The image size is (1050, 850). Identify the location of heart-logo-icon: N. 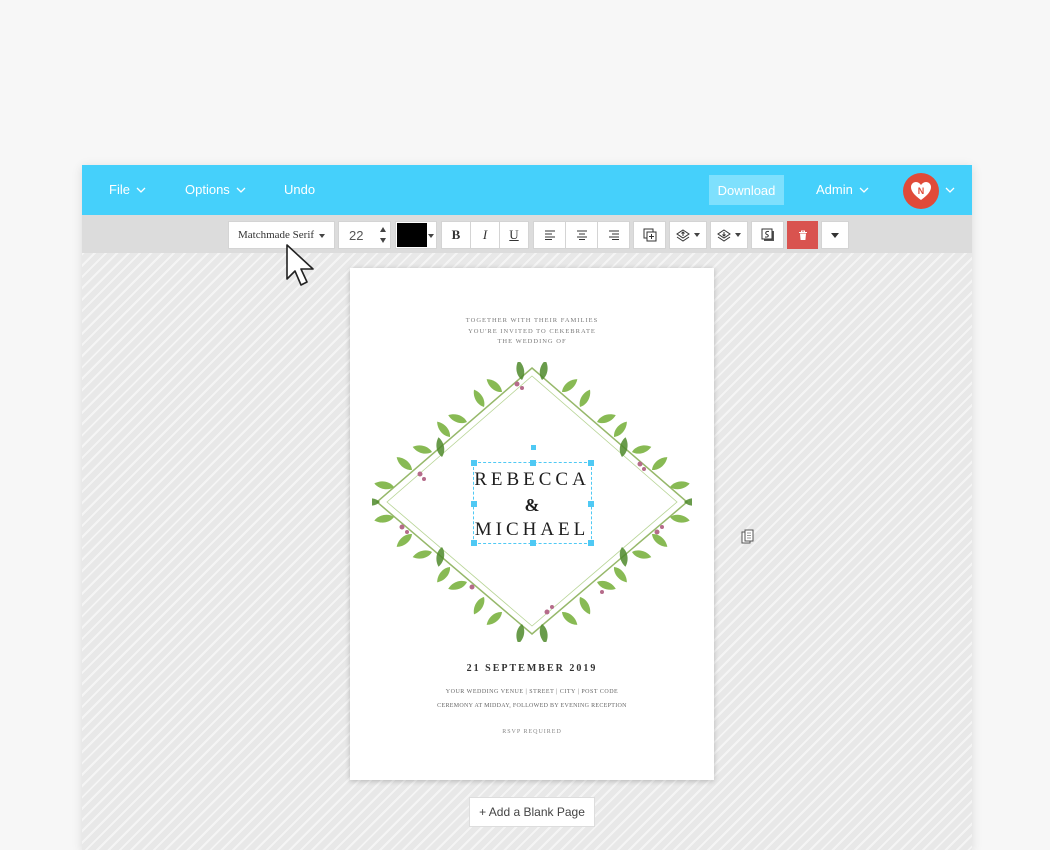
(921, 191).